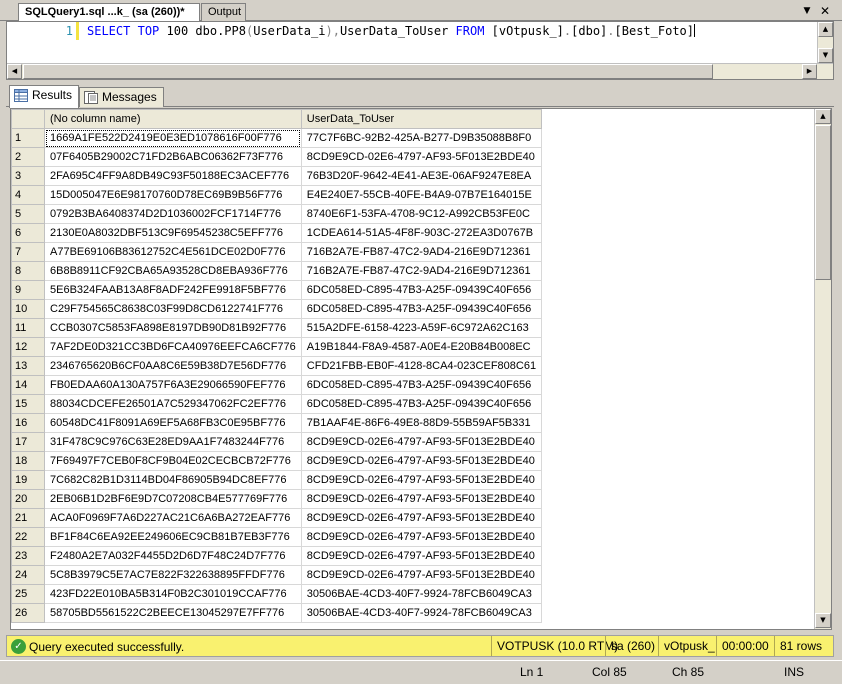 This screenshot has width=842, height=684. What do you see at coordinates (28, 613) in the screenshot?
I see `row-number: 26` at bounding box center [28, 613].